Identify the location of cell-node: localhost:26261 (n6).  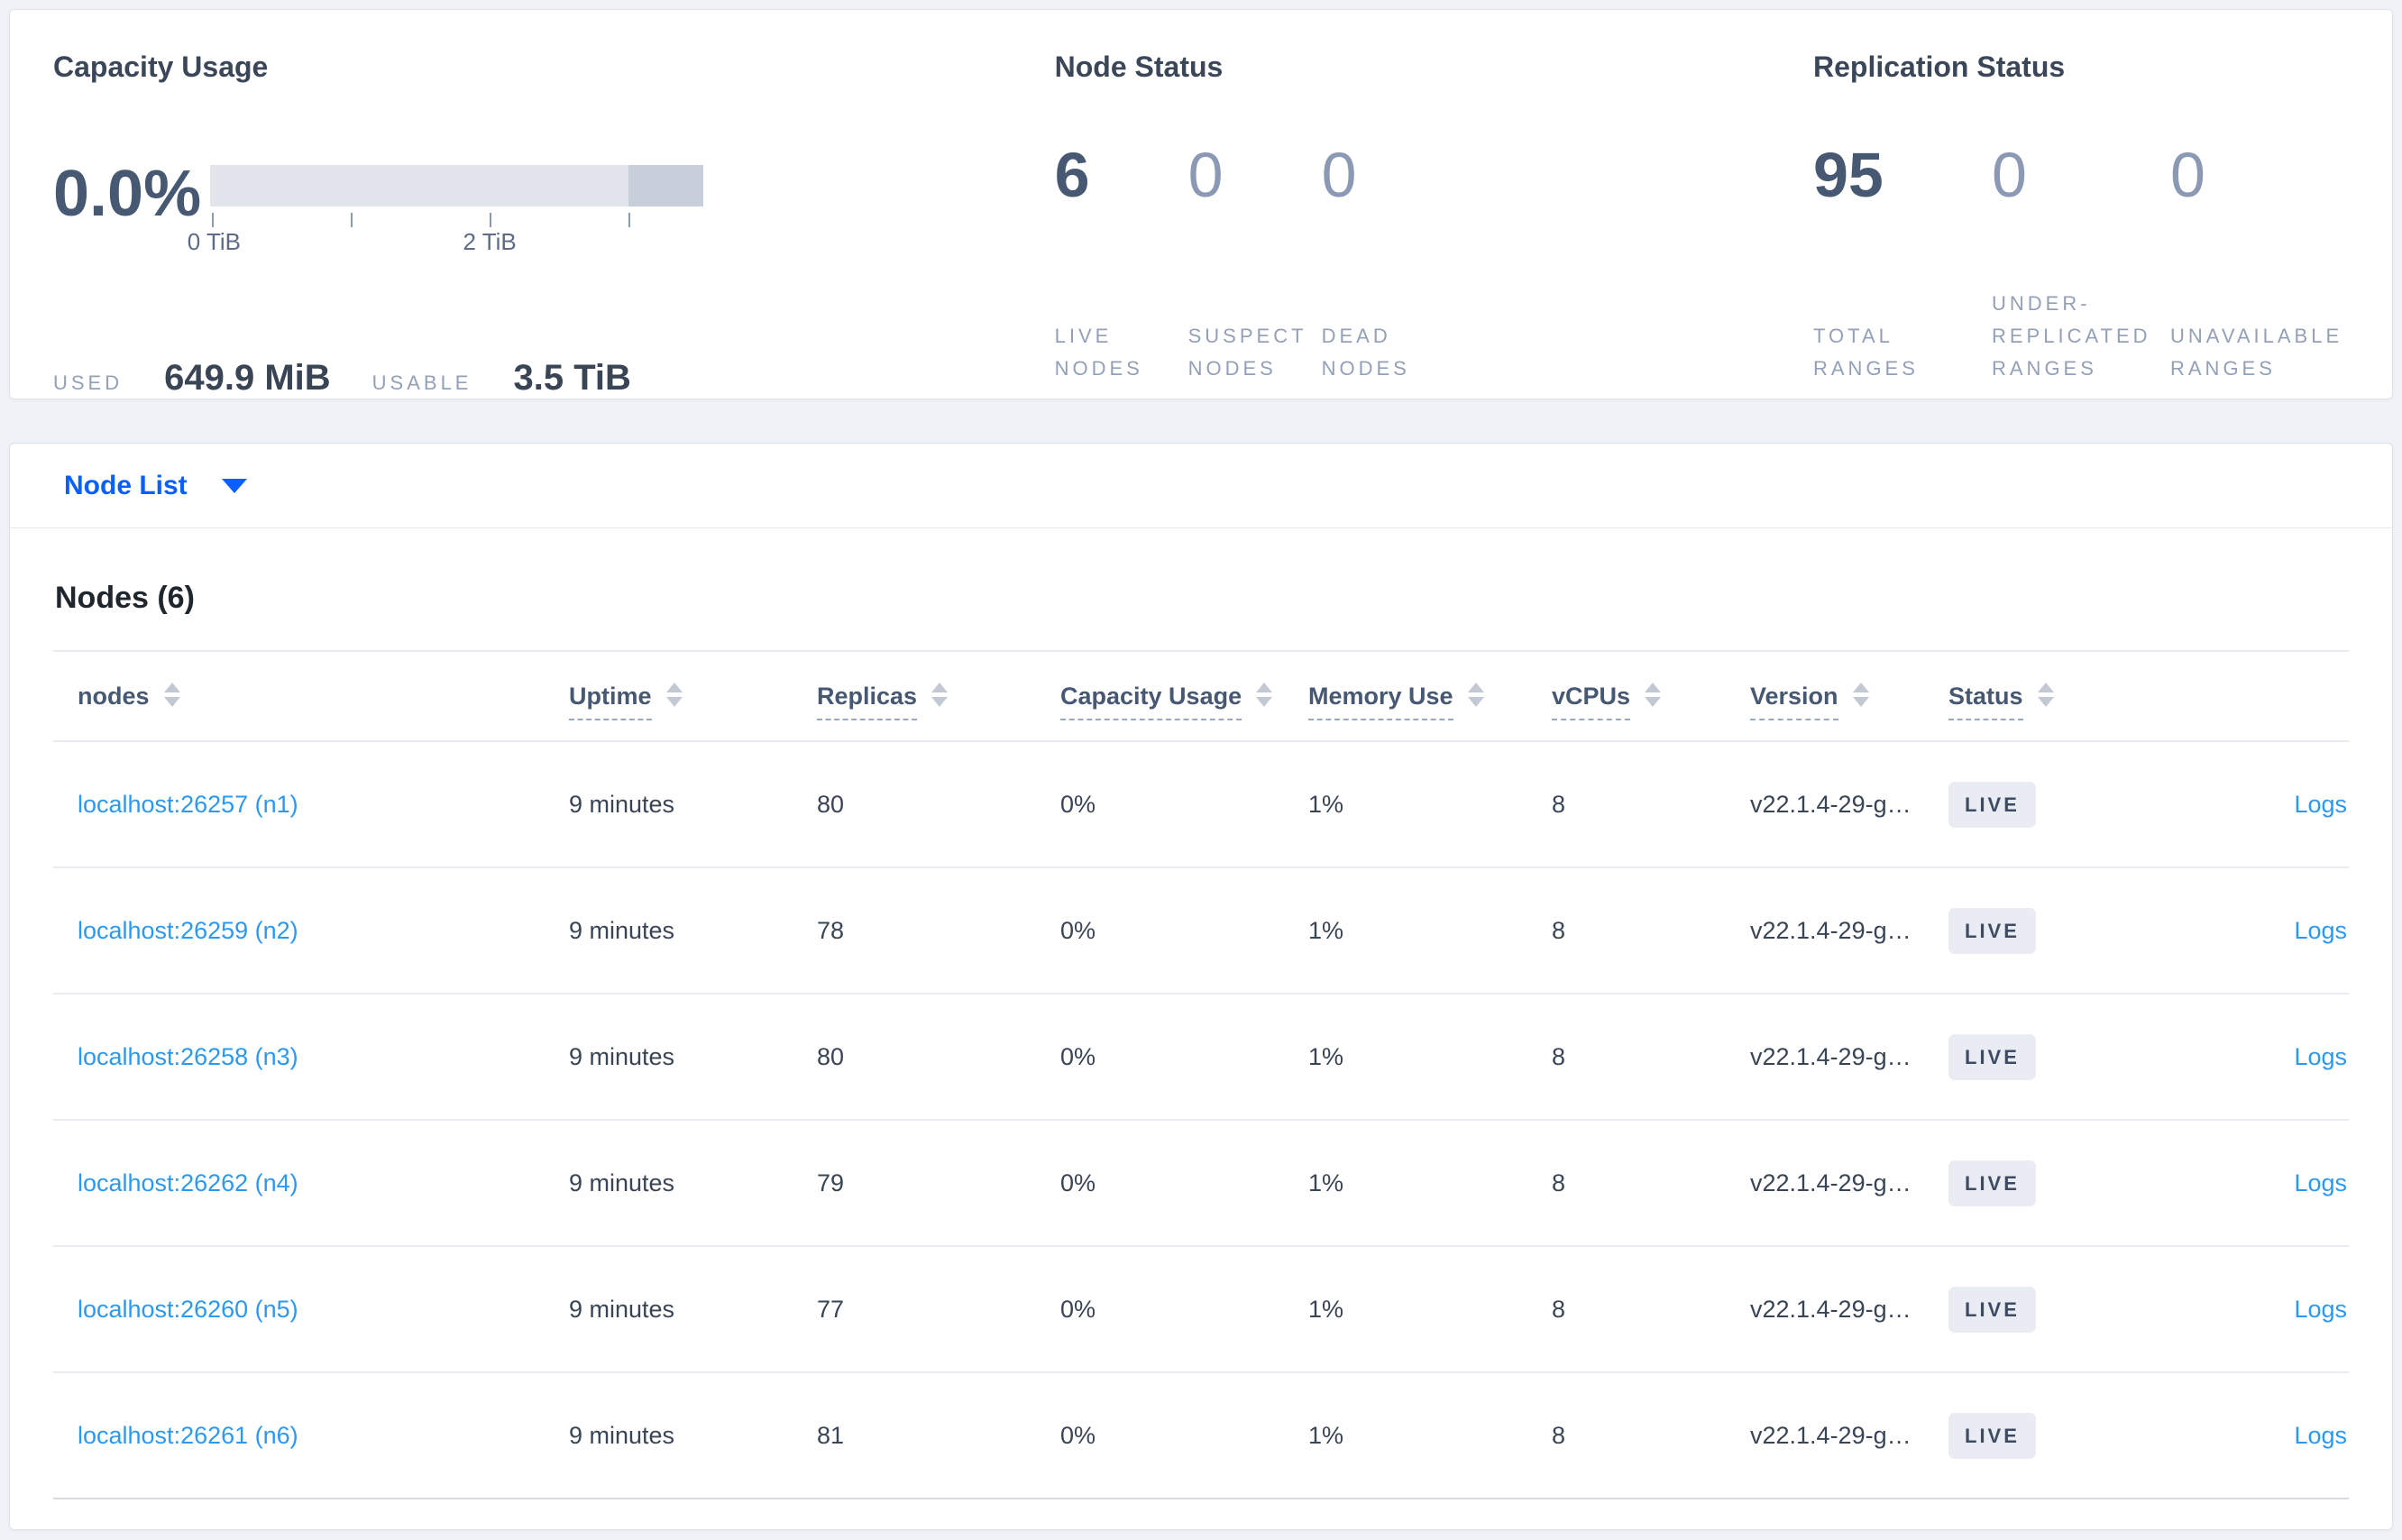
(311, 1436).